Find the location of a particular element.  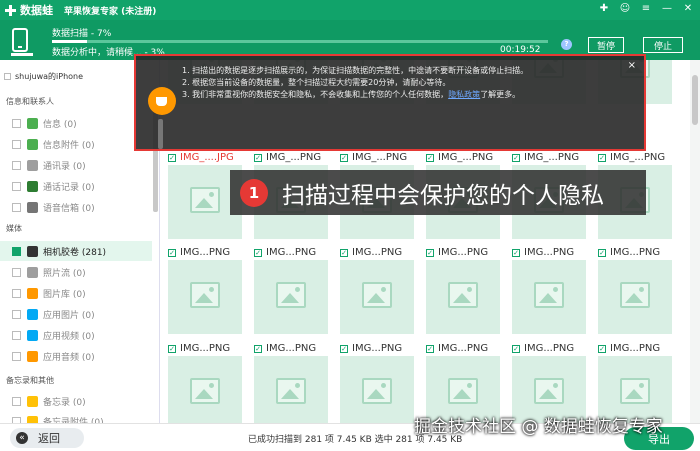

phone-icon is located at coordinates (20, 40).